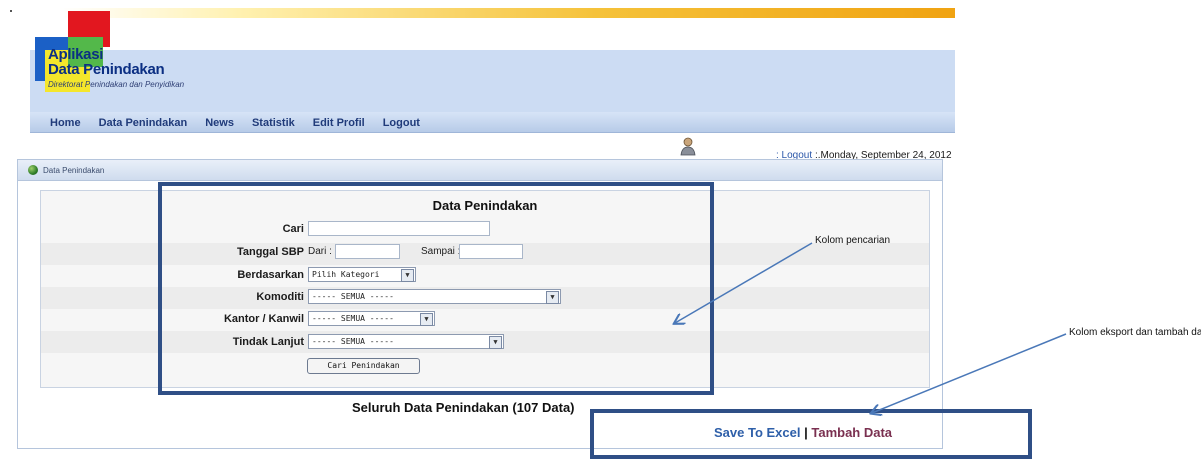  What do you see at coordinates (969, 373) in the screenshot?
I see `export-arrow` at bounding box center [969, 373].